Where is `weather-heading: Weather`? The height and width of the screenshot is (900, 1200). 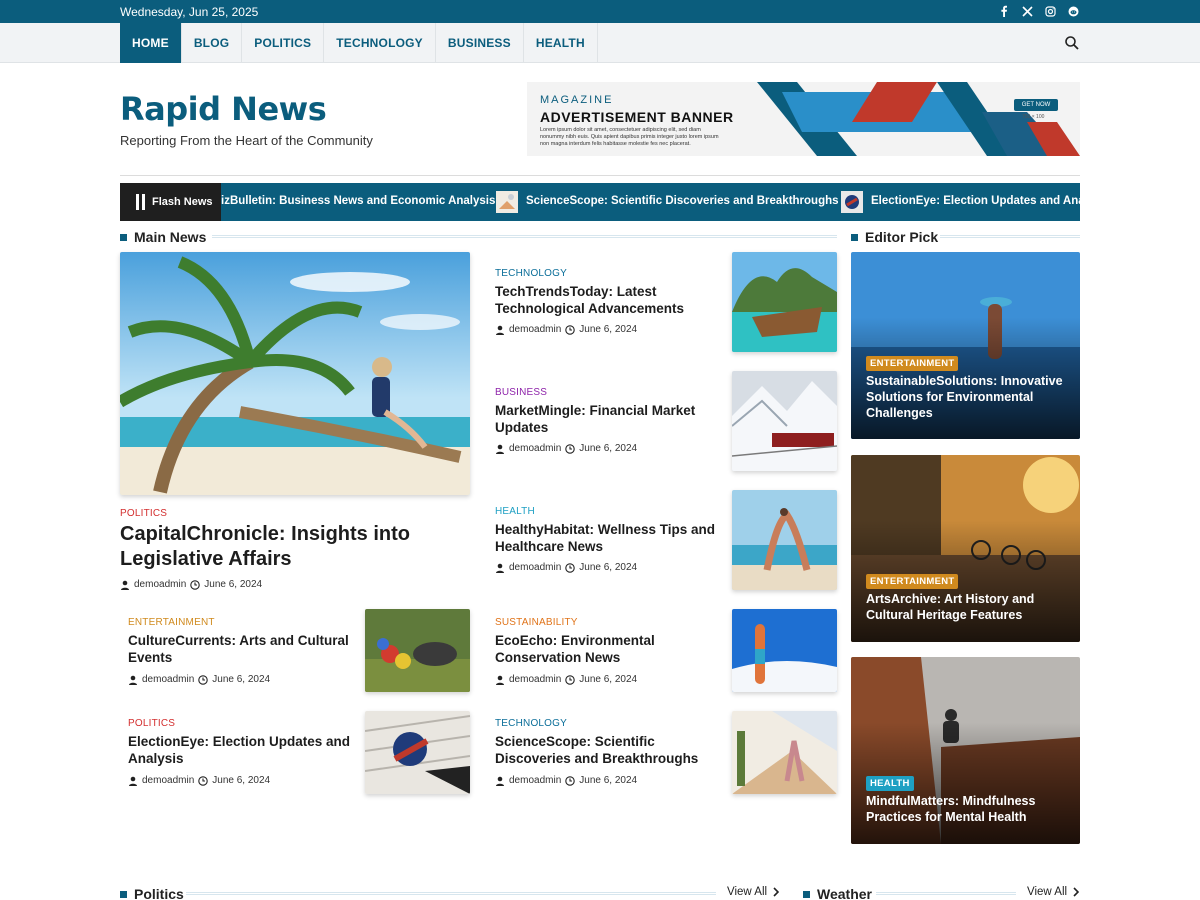 weather-heading: Weather is located at coordinates (837, 893).